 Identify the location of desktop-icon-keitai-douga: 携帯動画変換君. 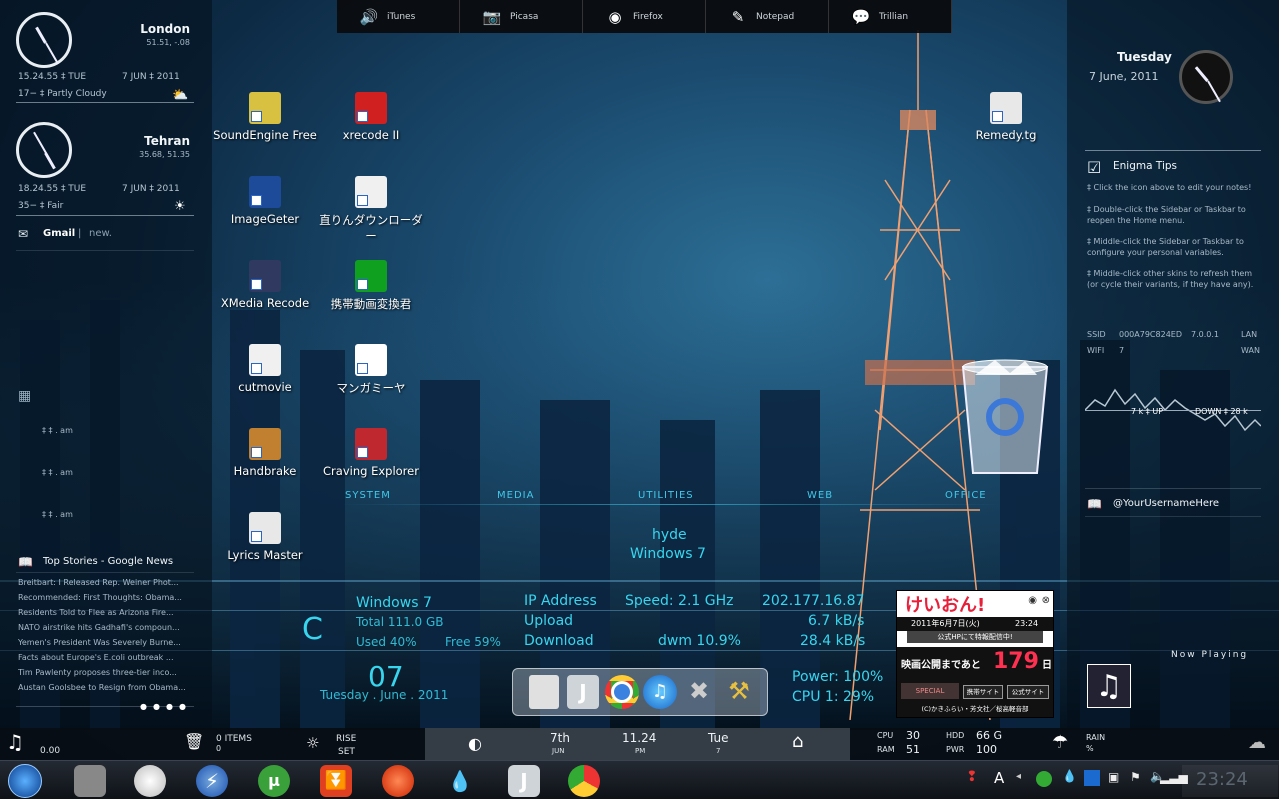
(371, 286).